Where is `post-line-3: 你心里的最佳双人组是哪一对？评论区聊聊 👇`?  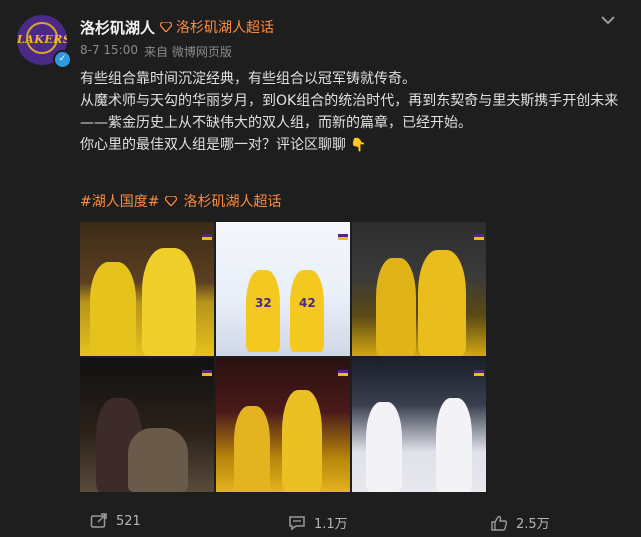 post-line-3: 你心里的最佳双人组是哪一对？评论区聊聊 👇 is located at coordinates (350, 145).